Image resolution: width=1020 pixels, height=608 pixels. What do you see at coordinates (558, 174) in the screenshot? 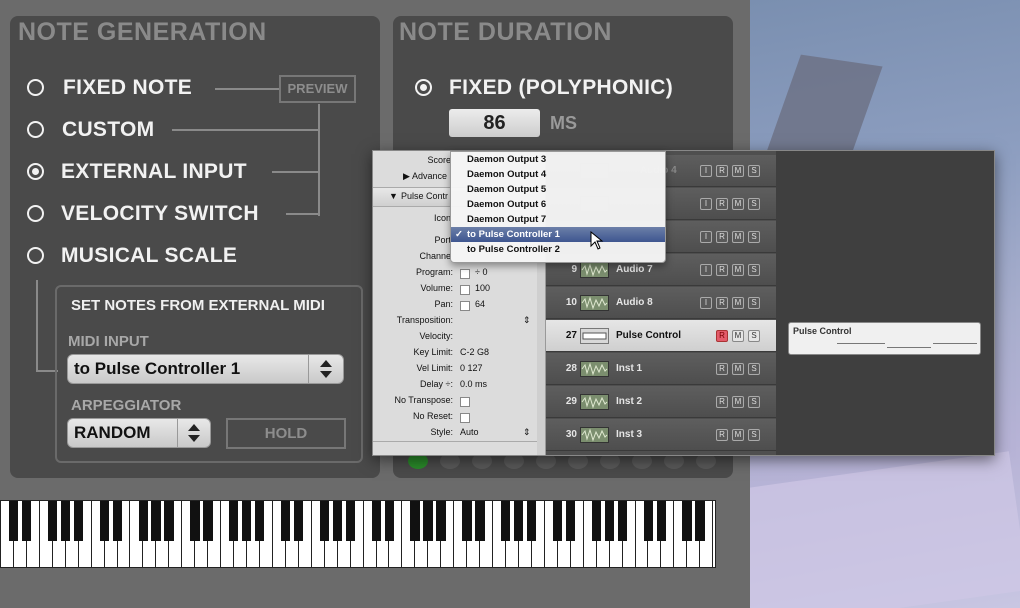
I see `port-menu-item: Daemon Output 4` at bounding box center [558, 174].